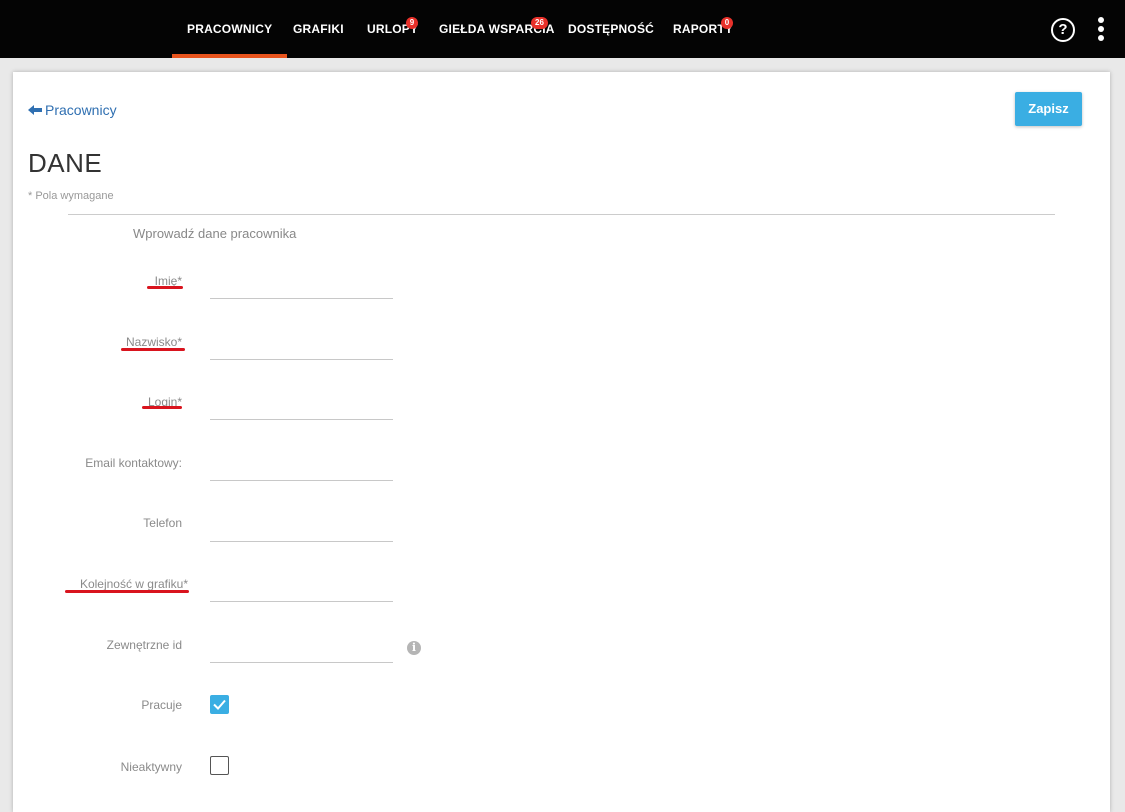 Image resolution: width=1125 pixels, height=812 pixels. I want to click on first-name-input, so click(301, 286).